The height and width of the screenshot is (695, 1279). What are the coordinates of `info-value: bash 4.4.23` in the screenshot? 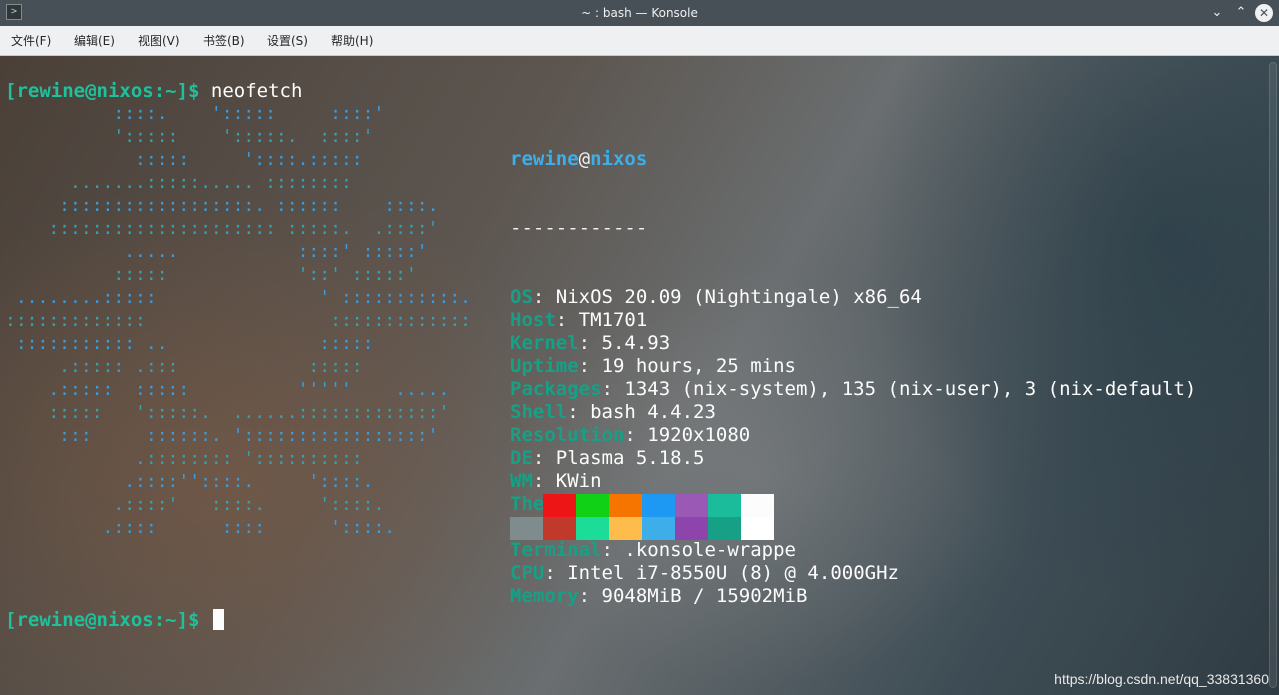 It's located at (653, 412).